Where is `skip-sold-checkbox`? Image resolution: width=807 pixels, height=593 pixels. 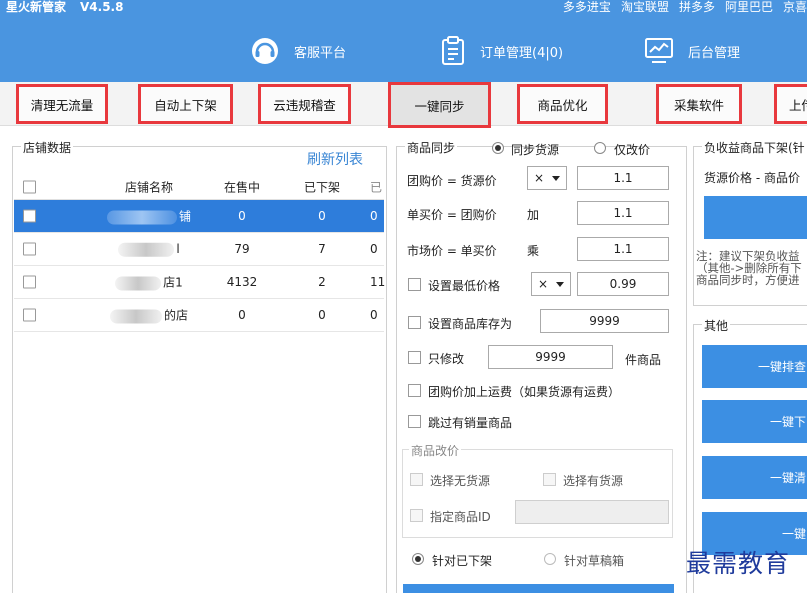 skip-sold-checkbox is located at coordinates (414, 421).